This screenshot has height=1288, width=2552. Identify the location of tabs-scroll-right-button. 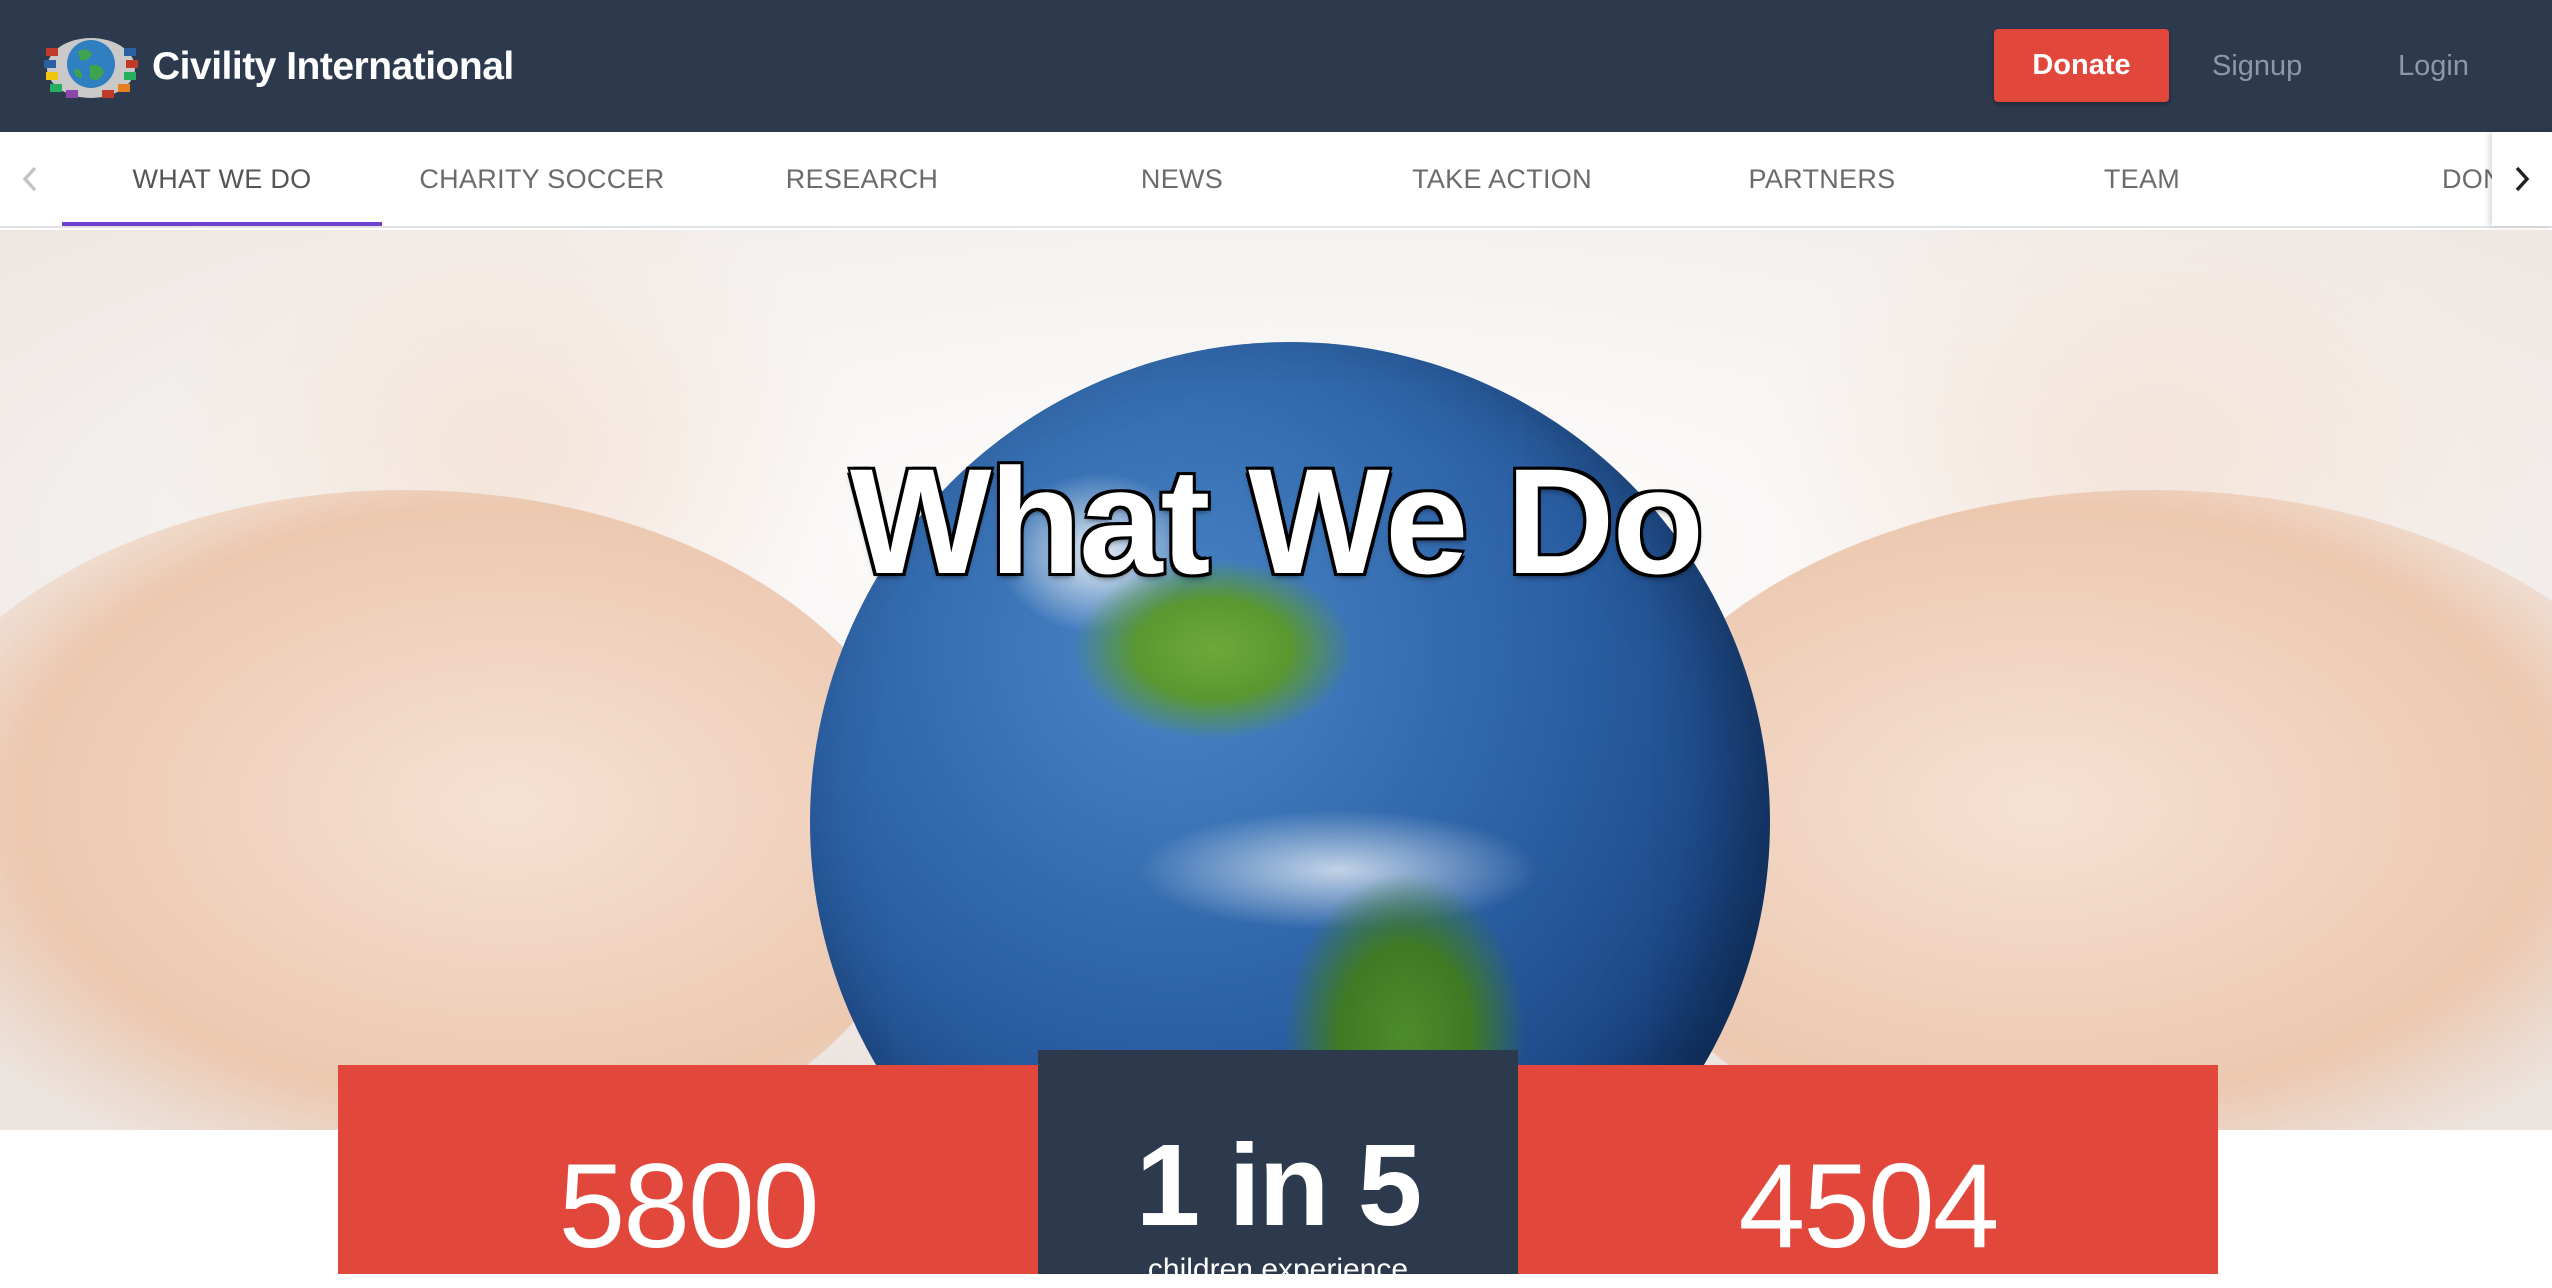
(2522, 179).